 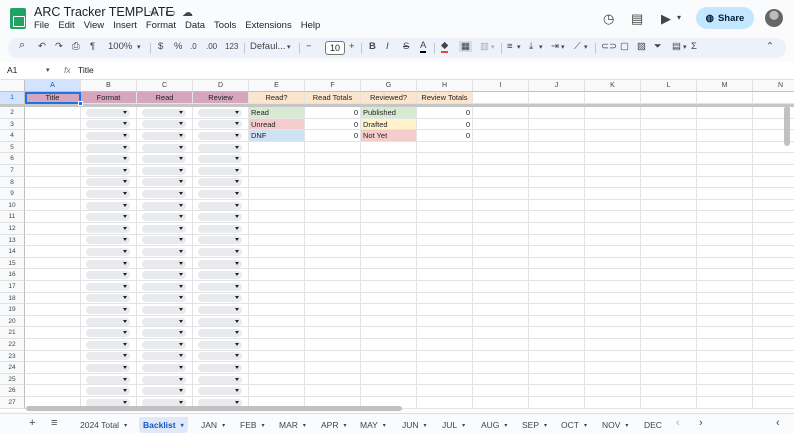 What do you see at coordinates (178, 46) in the screenshot?
I see `percent-format-button: %` at bounding box center [178, 46].